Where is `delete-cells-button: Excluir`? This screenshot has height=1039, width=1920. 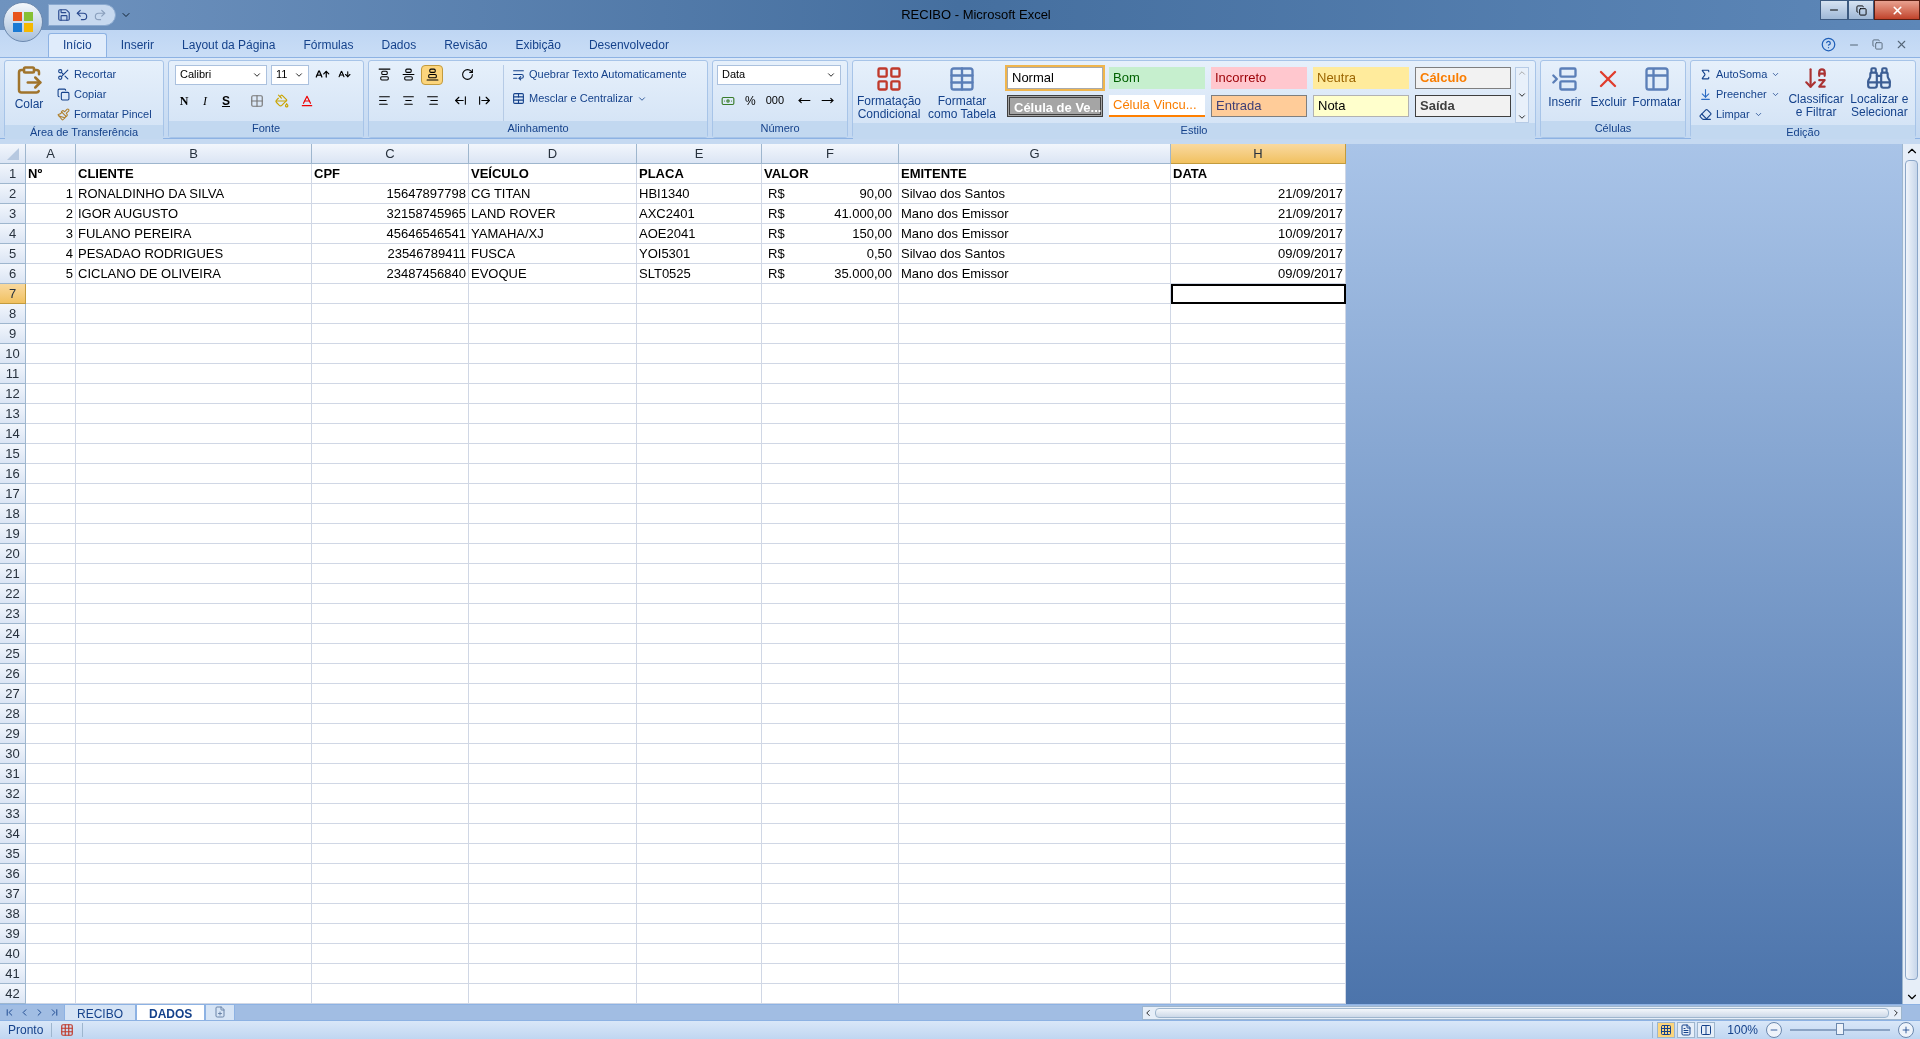
delete-cells-button: Excluir is located at coordinates (1608, 92).